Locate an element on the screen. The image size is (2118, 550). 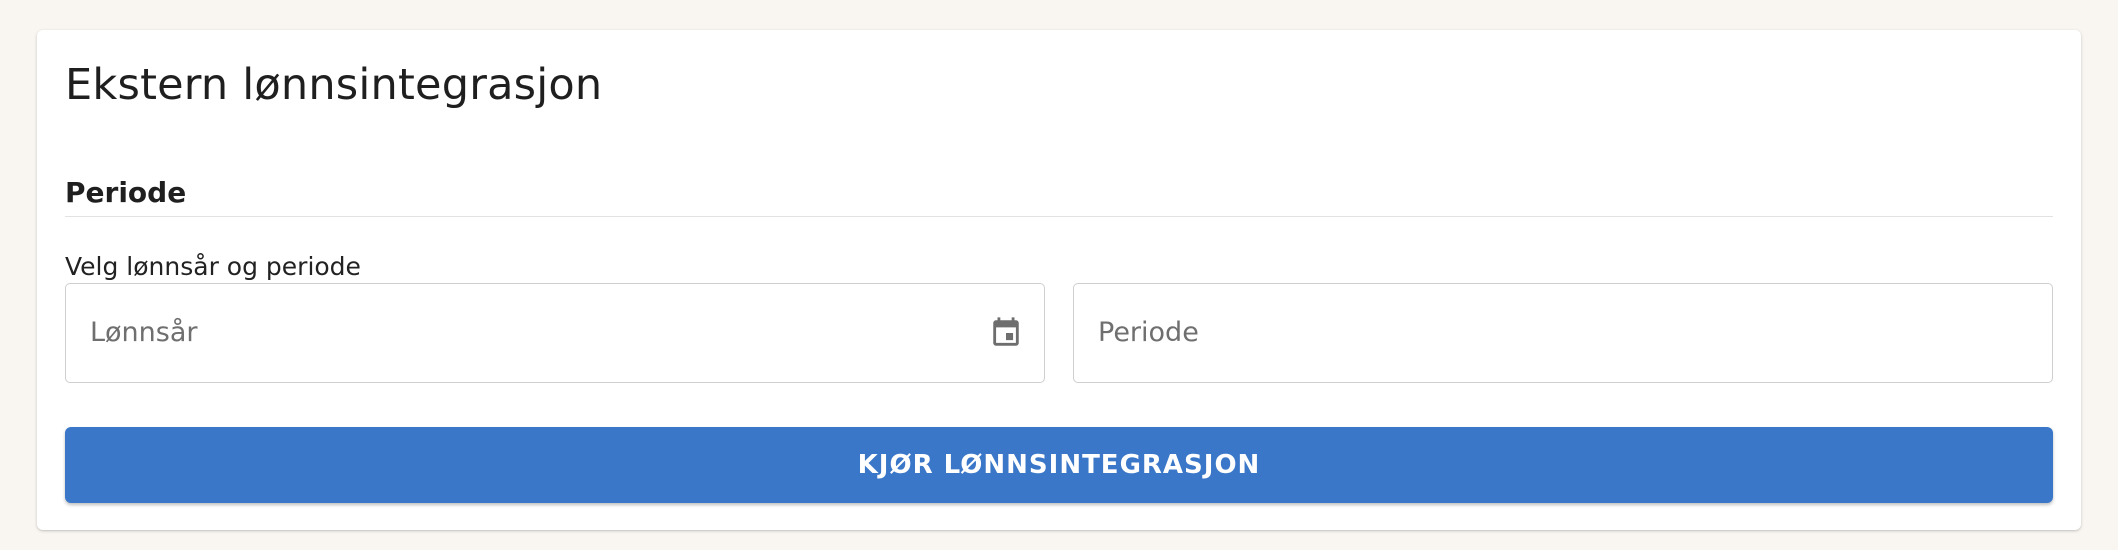
calendar-icon is located at coordinates (1006, 333).